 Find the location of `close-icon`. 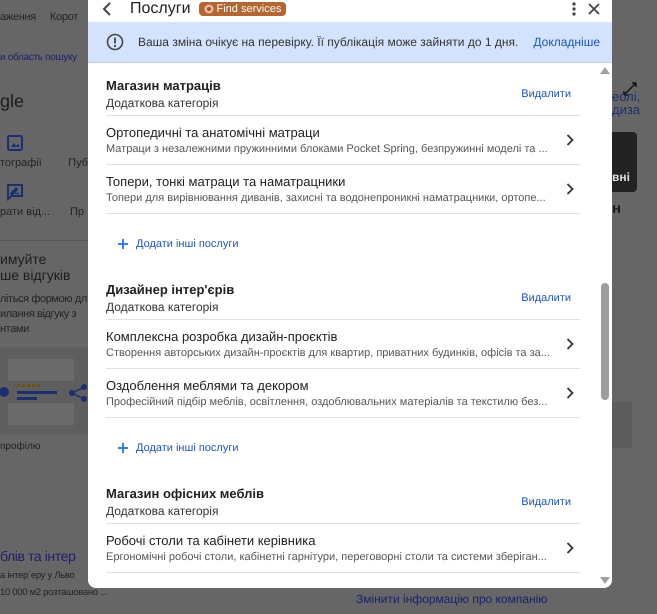

close-icon is located at coordinates (594, 9).